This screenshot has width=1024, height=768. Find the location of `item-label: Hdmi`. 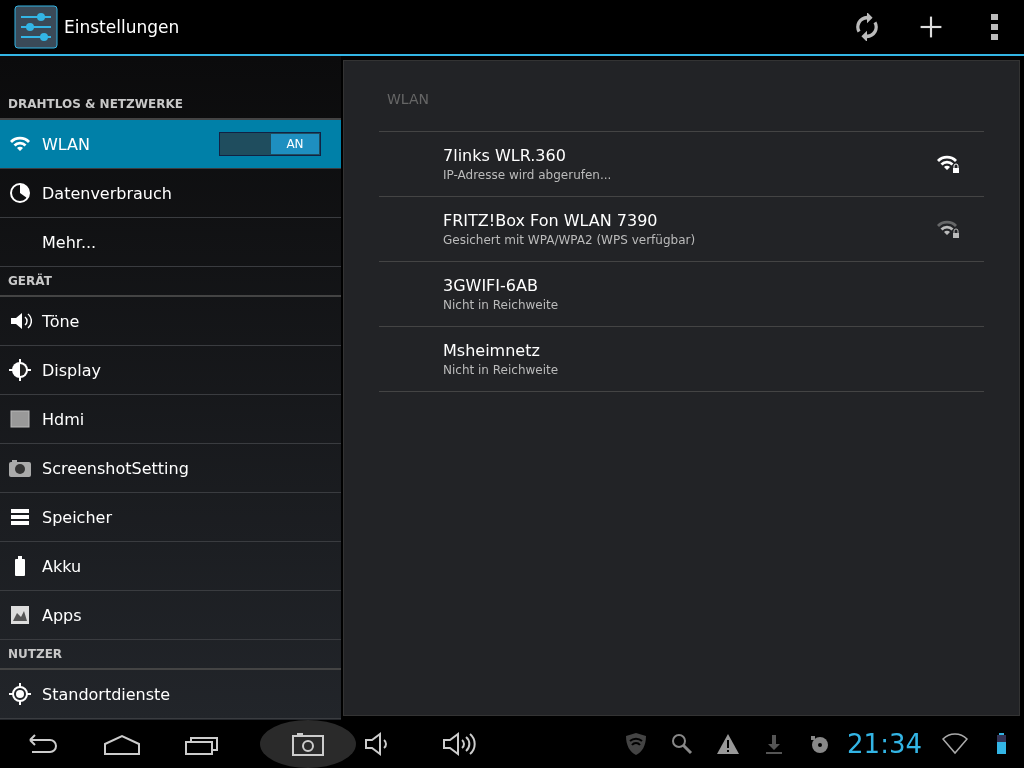

item-label: Hdmi is located at coordinates (63, 419).